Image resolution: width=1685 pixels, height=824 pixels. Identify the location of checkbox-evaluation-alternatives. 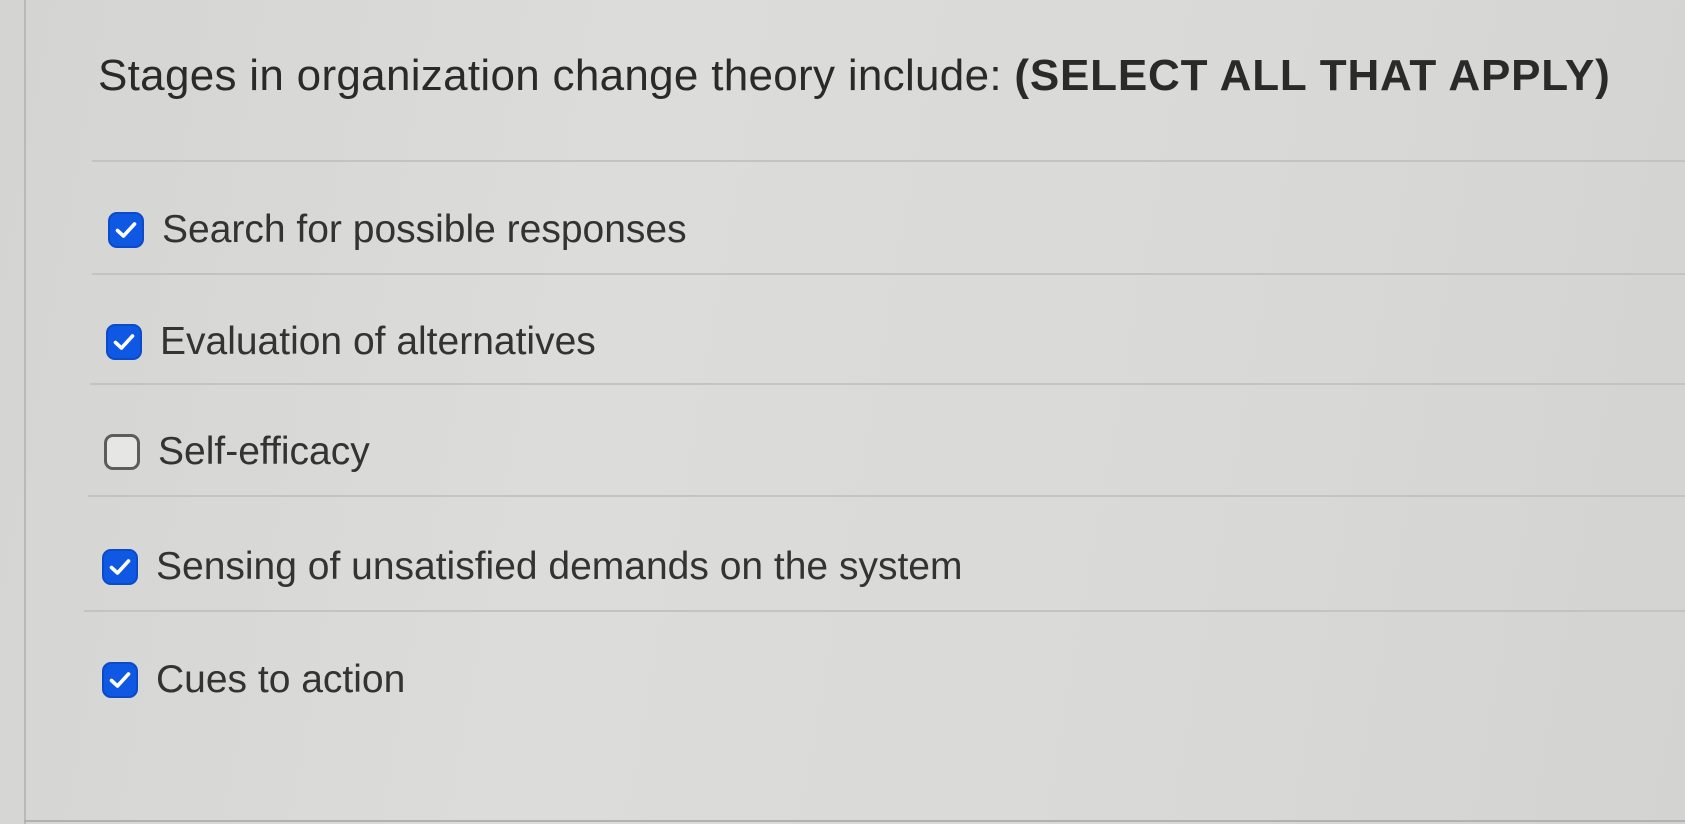
(124, 342).